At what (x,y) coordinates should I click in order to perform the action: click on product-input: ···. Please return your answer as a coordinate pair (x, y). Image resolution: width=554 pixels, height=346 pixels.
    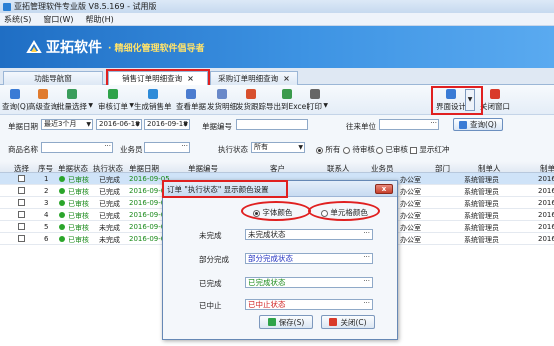
    Looking at the image, I should click on (77, 147).